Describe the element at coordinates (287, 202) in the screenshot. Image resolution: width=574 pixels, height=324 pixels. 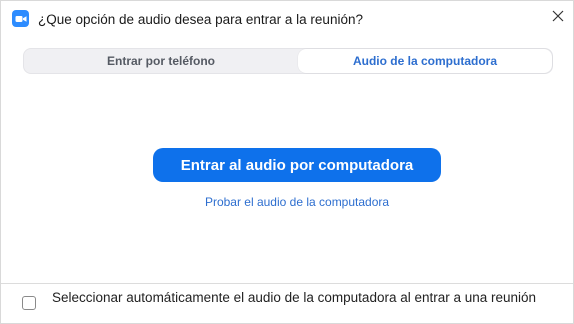
I see `test-computer-audio-link: Probar el audio de la computadora` at that location.